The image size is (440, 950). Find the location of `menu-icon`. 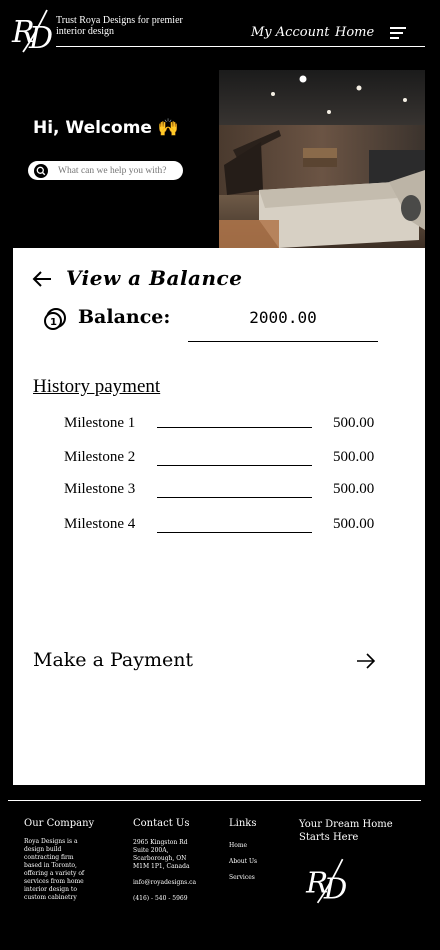

menu-icon is located at coordinates (398, 33).